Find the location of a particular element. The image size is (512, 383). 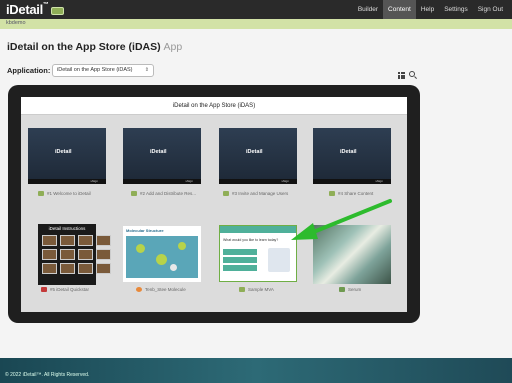

content-tile: Molecular Structure is located at coordinates (162, 254).